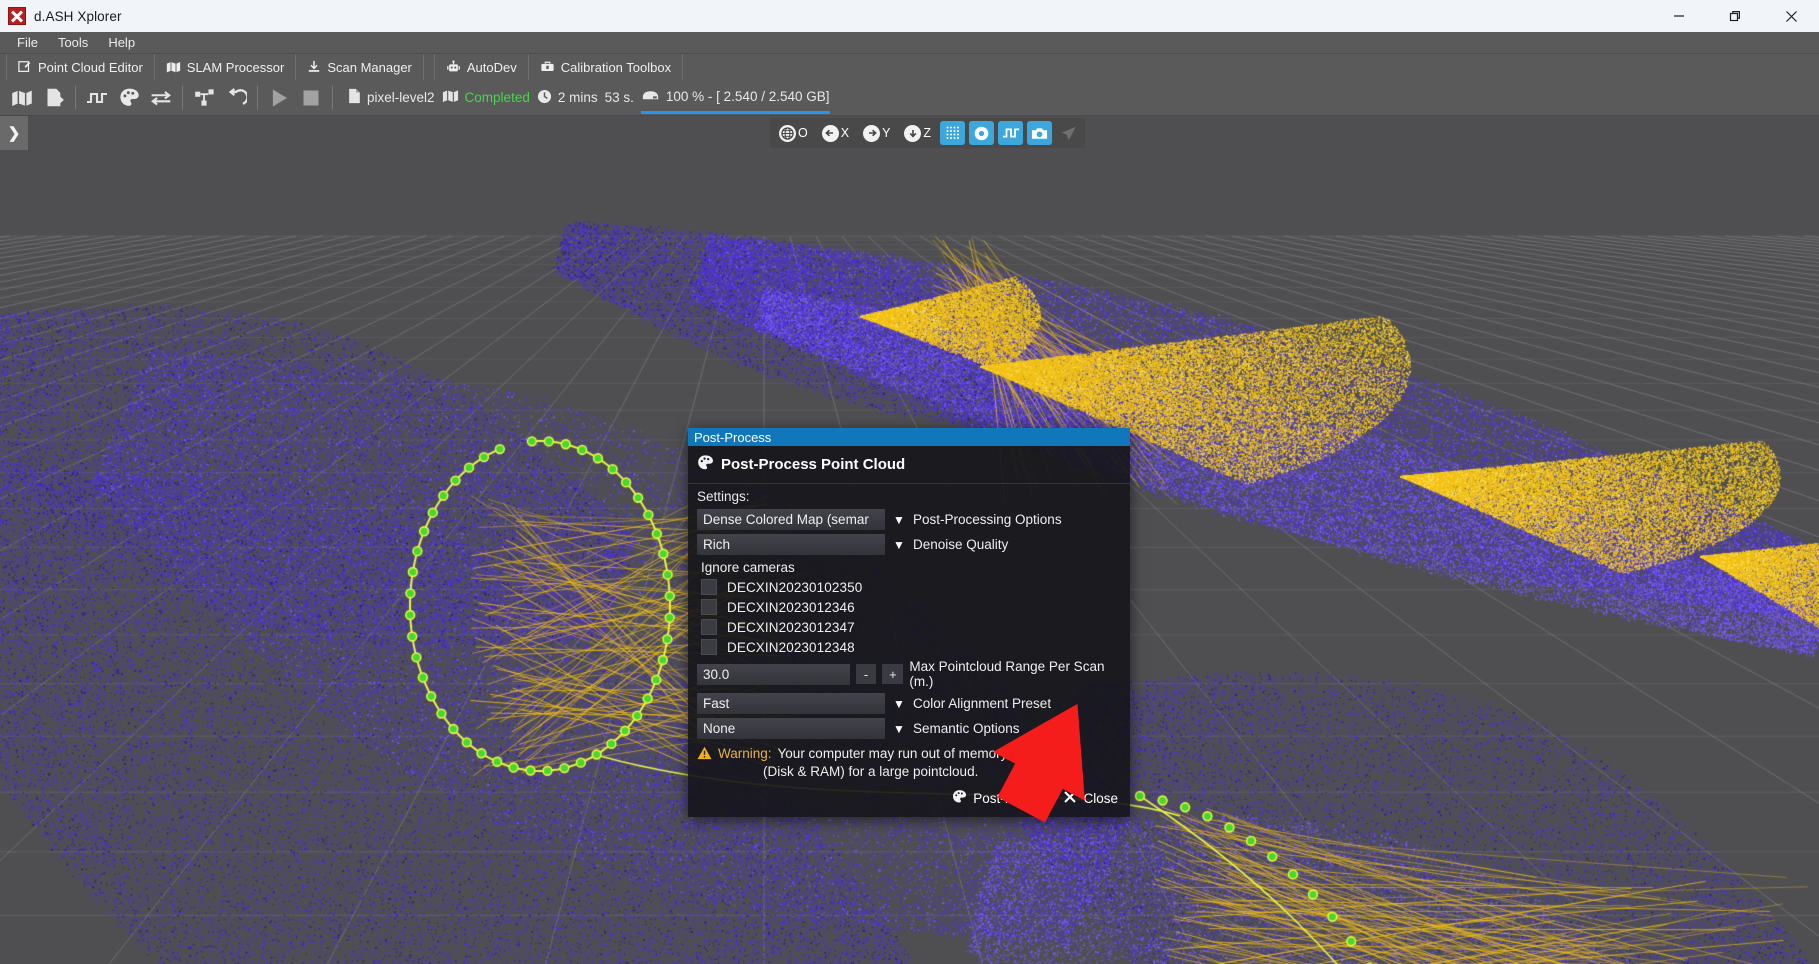 This screenshot has height=964, width=1819. What do you see at coordinates (161, 98) in the screenshot?
I see `swap-button` at bounding box center [161, 98].